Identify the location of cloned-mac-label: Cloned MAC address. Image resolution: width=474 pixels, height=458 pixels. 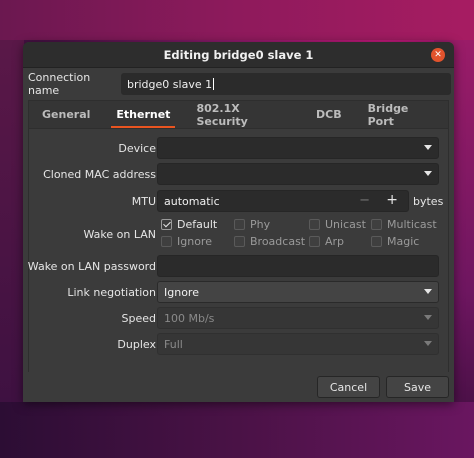
(99, 174).